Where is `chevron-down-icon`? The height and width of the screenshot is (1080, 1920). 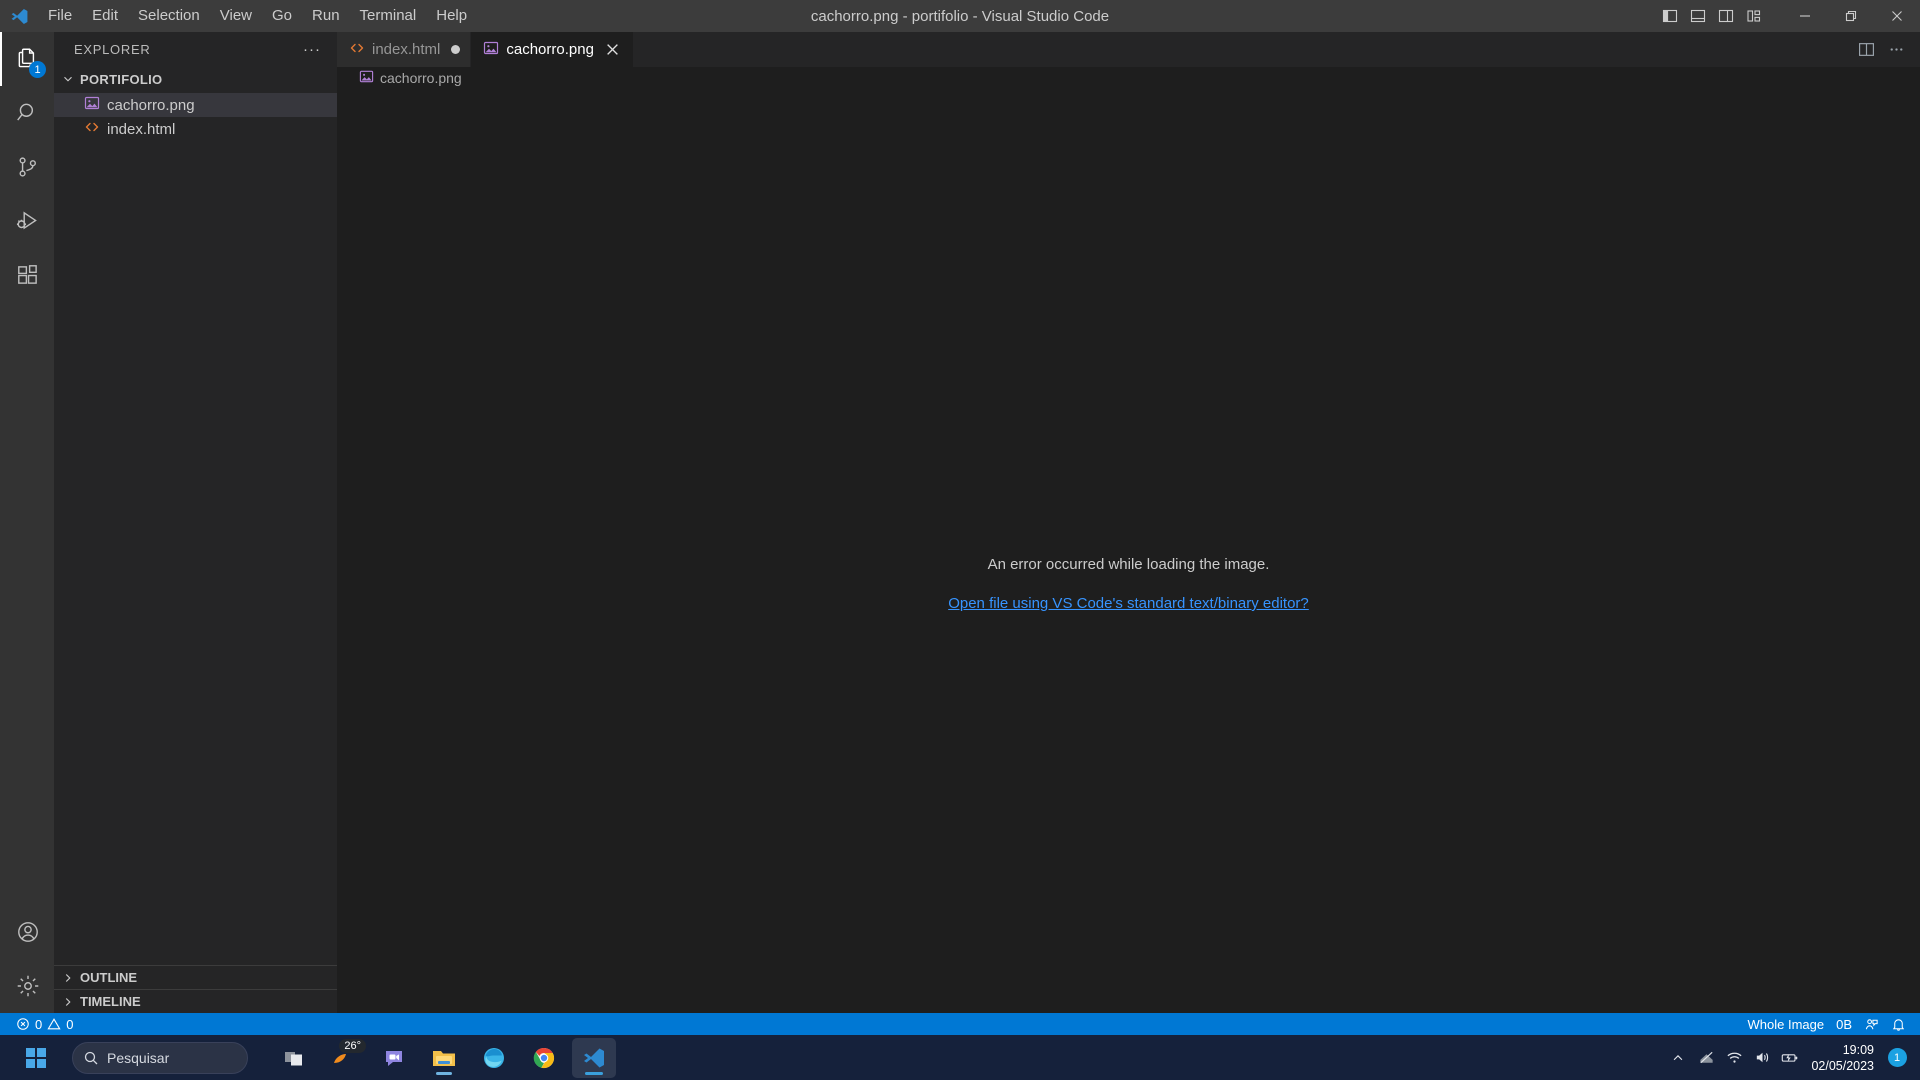
chevron-down-icon is located at coordinates (68, 79).